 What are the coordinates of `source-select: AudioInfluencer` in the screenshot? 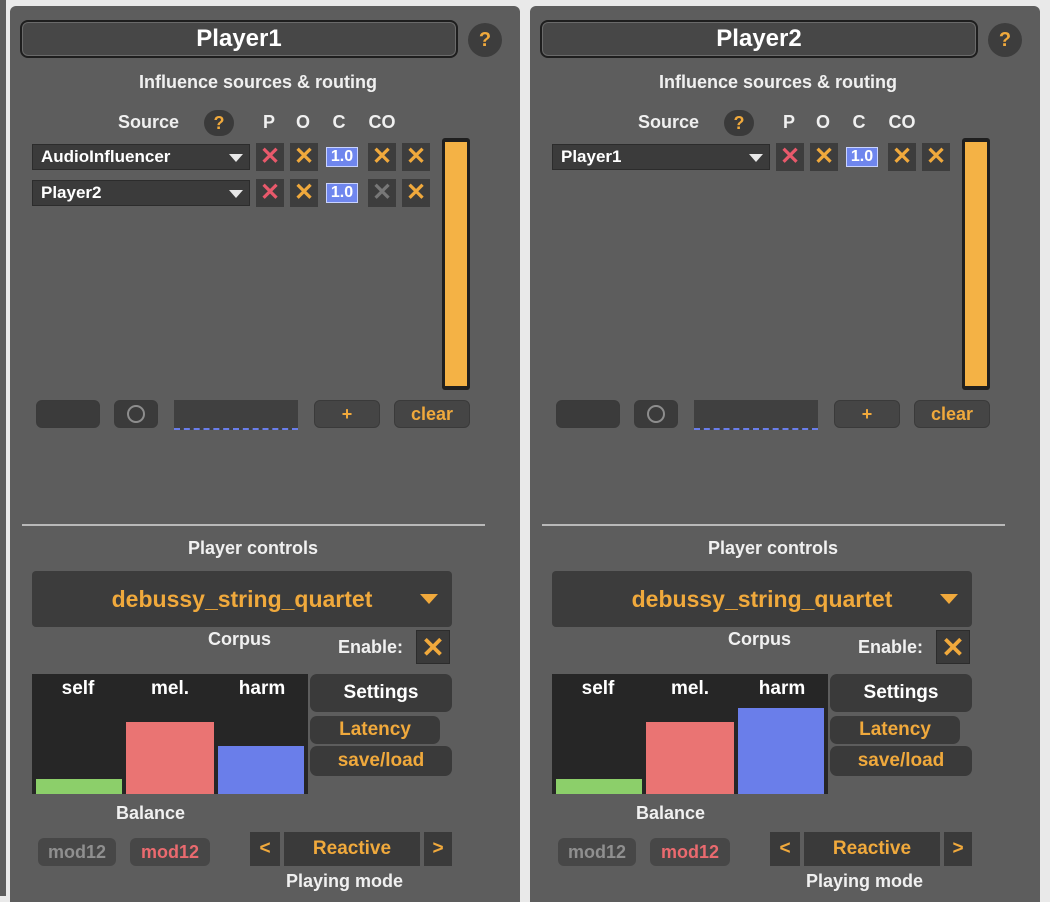 It's located at (141, 157).